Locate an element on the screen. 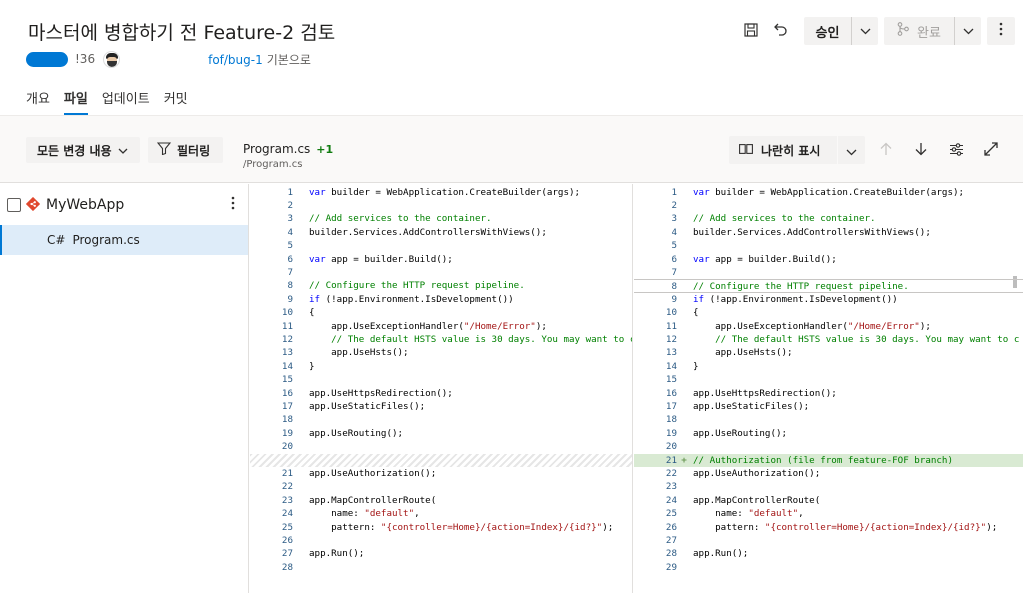 Image resolution: width=1023 pixels, height=593 pixels. save-button is located at coordinates (751, 31).